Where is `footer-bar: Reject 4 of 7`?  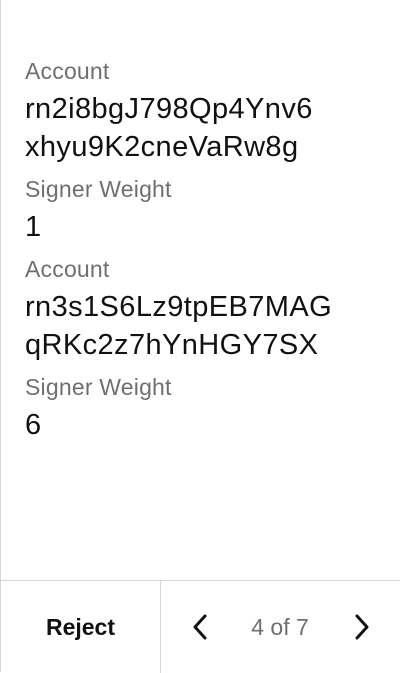
footer-bar: Reject 4 of 7 is located at coordinates (200, 626).